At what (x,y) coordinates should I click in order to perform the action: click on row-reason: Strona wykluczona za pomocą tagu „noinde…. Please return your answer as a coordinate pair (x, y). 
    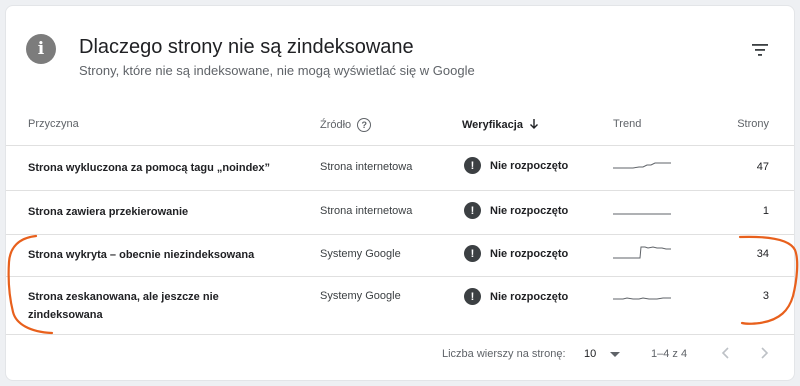
    Looking at the image, I should click on (149, 168).